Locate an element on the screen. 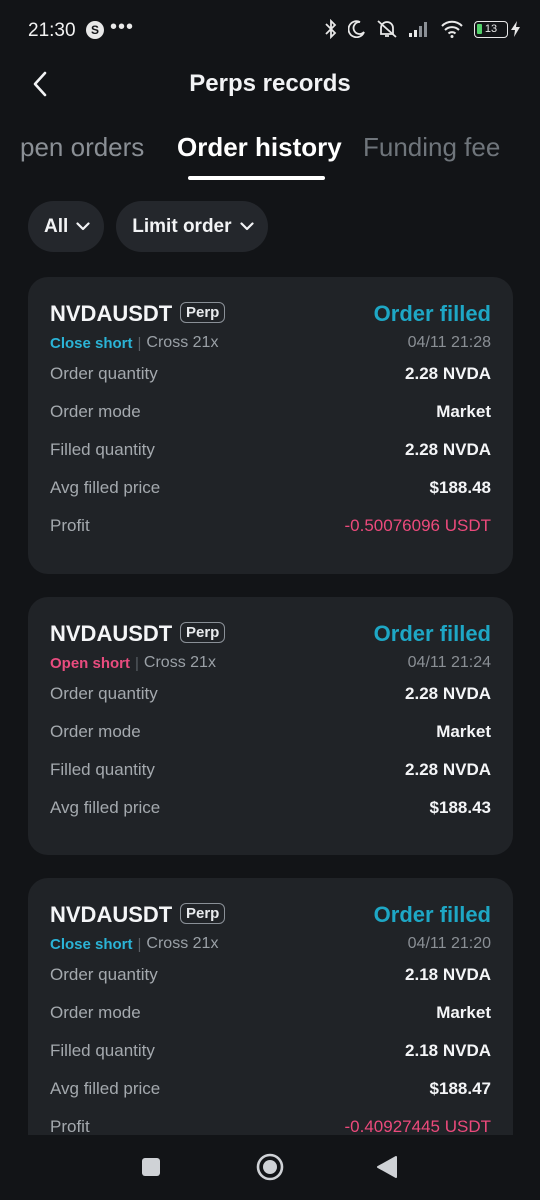 This screenshot has height=1200, width=540. system-back-button is located at coordinates (387, 1169).